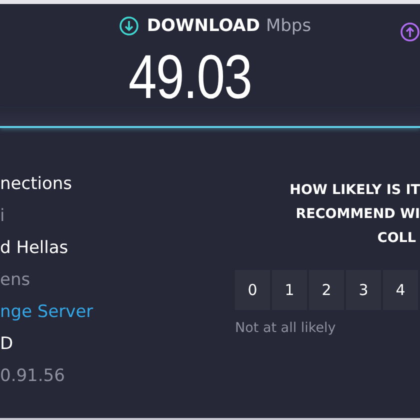  I want to click on download-icon, so click(128, 26).